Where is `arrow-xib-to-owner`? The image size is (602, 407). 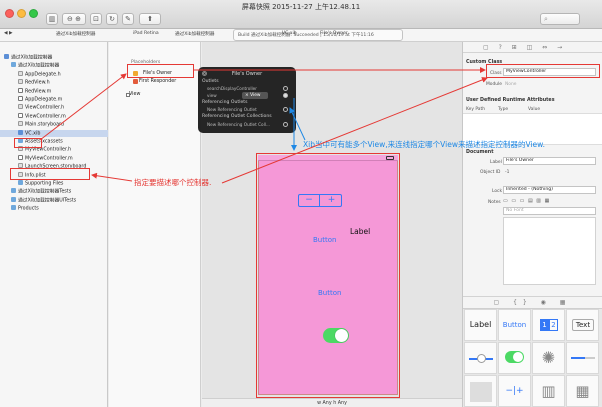 arrow-xib-to-owner is located at coordinates (83, 107).